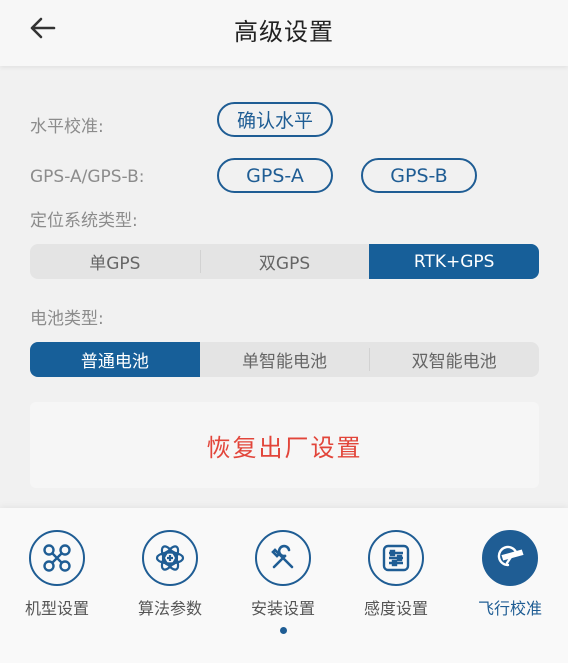 Image resolution: width=568 pixels, height=663 pixels. I want to click on battery-option-normal: 普通电池, so click(115, 359).